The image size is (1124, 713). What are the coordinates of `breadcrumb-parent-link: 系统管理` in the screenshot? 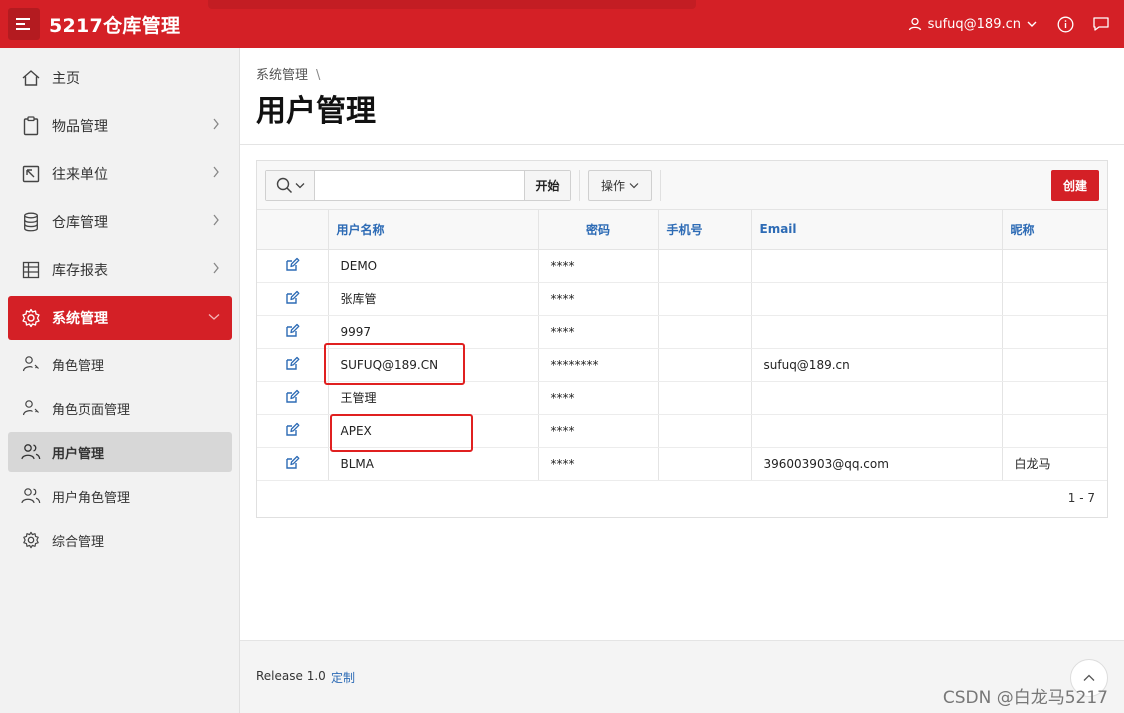 It's located at (282, 75).